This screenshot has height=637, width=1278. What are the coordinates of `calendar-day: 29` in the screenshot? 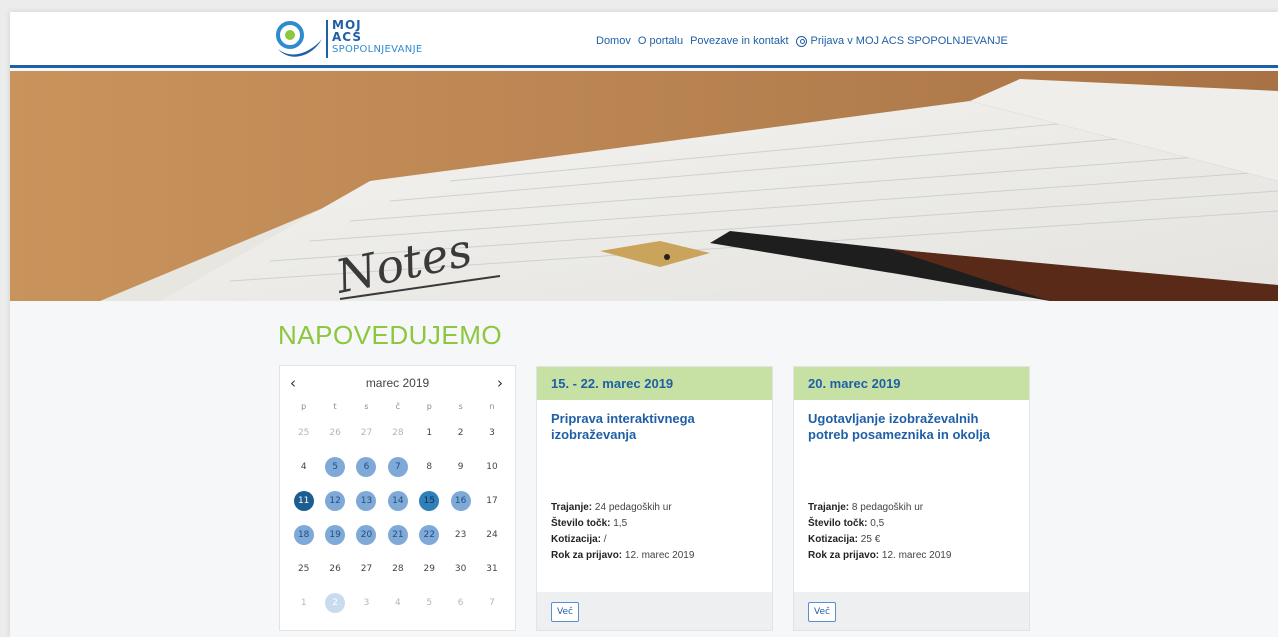 It's located at (429, 569).